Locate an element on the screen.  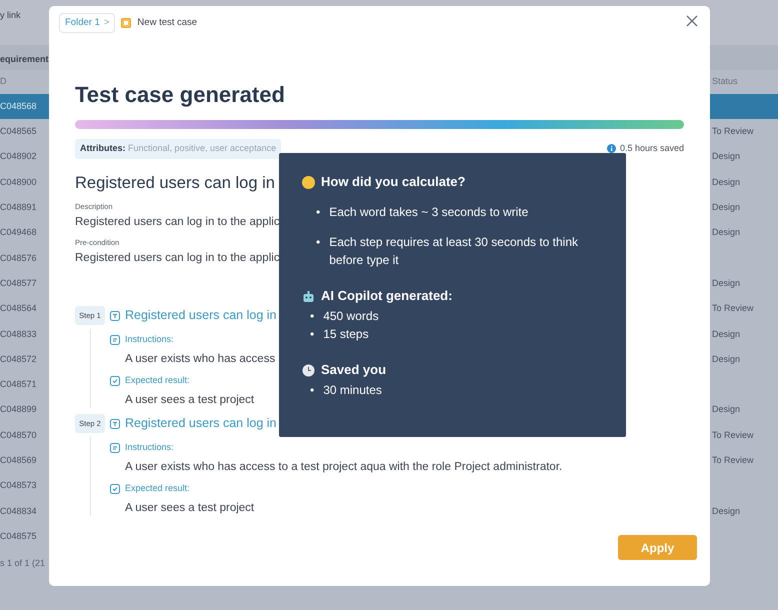
column-header: D is located at coordinates (3, 81).